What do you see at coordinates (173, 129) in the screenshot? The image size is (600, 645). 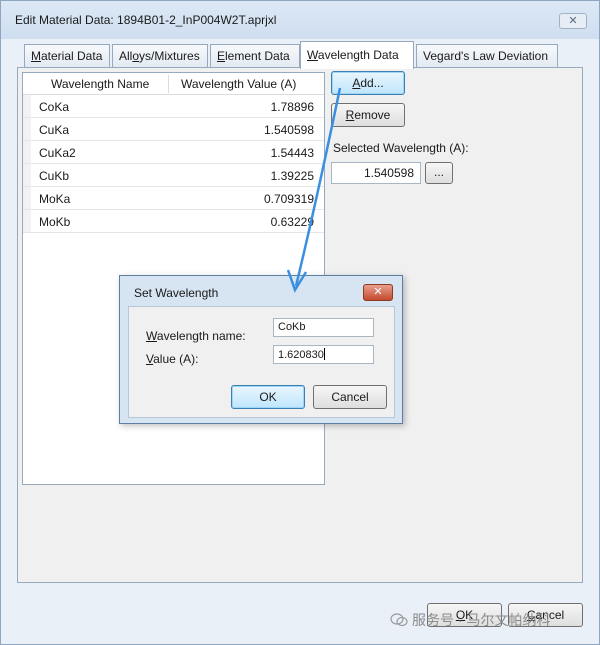 I see `table-row: CuKa 1.540598` at bounding box center [173, 129].